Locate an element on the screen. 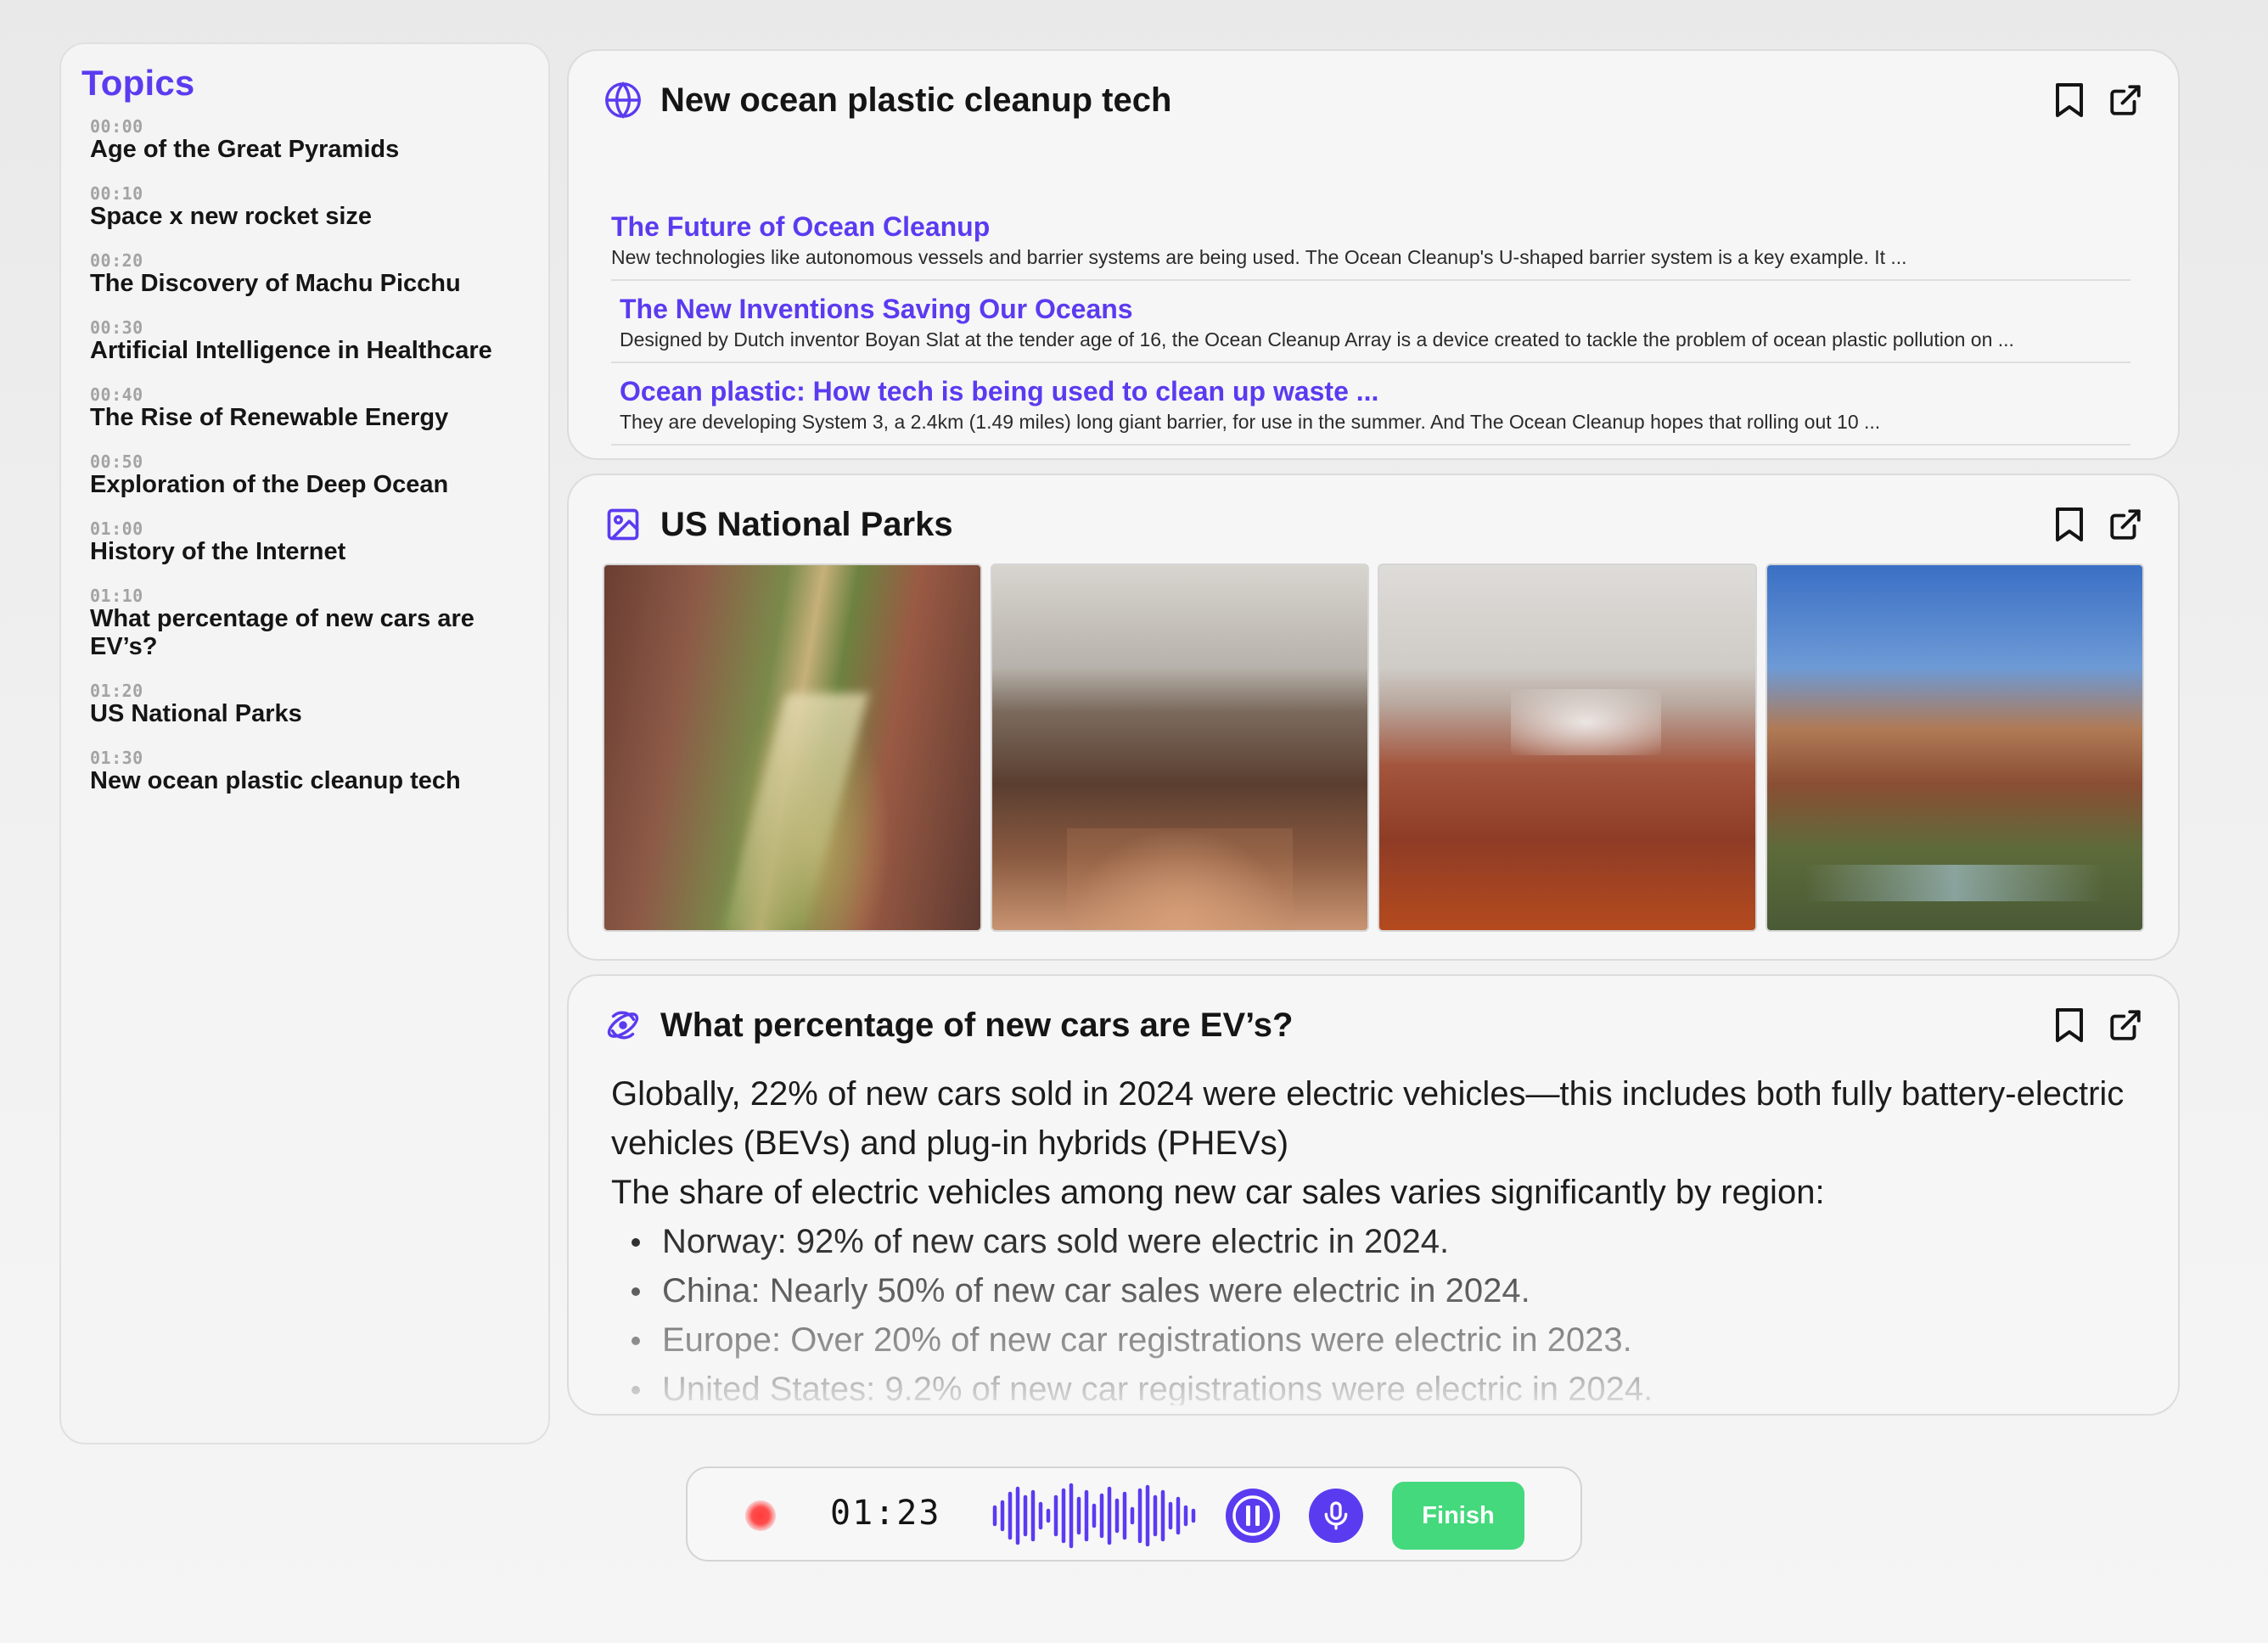  topic-item: 00:20 The Discovery of Machu Picchu is located at coordinates (314, 275).